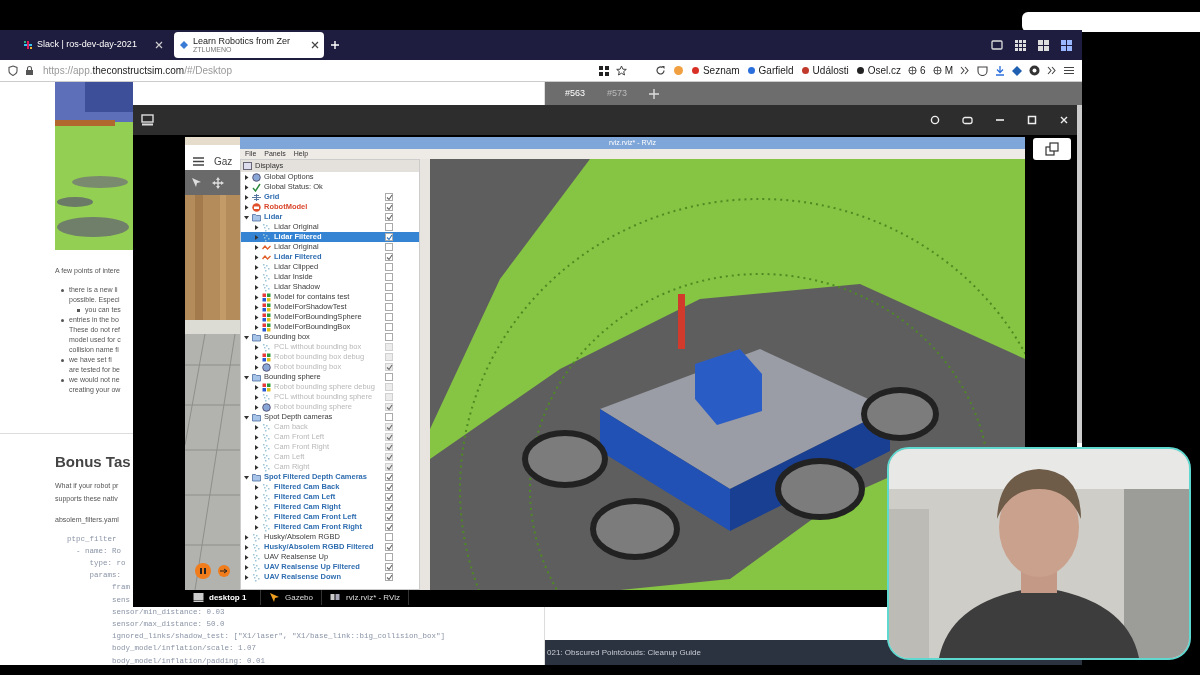 The width and height of the screenshot is (1200, 675). Describe the element at coordinates (917, 70) in the screenshot. I see `bookmark-link: 6` at that location.